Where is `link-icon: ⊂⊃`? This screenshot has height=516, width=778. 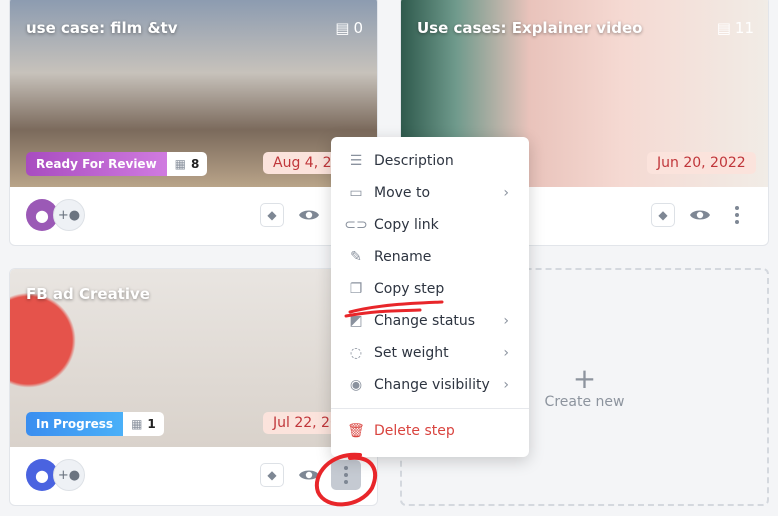 link-icon: ⊂⊃ is located at coordinates (356, 225).